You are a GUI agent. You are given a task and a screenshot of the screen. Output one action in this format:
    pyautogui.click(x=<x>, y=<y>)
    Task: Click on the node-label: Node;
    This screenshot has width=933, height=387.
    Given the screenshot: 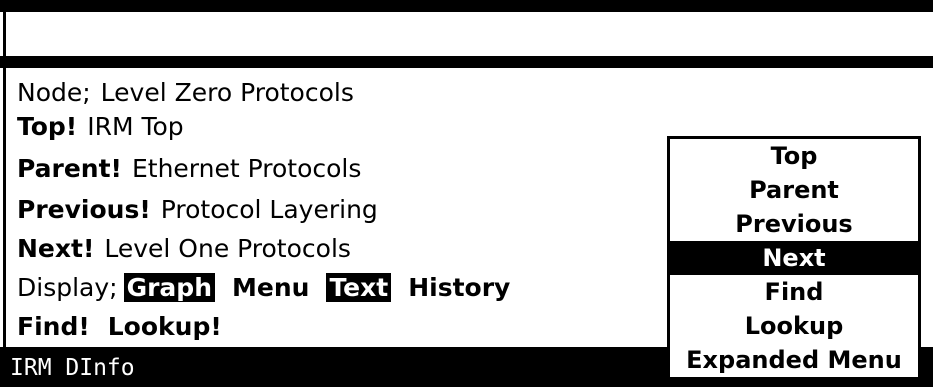 What is the action you would take?
    pyautogui.click(x=54, y=92)
    